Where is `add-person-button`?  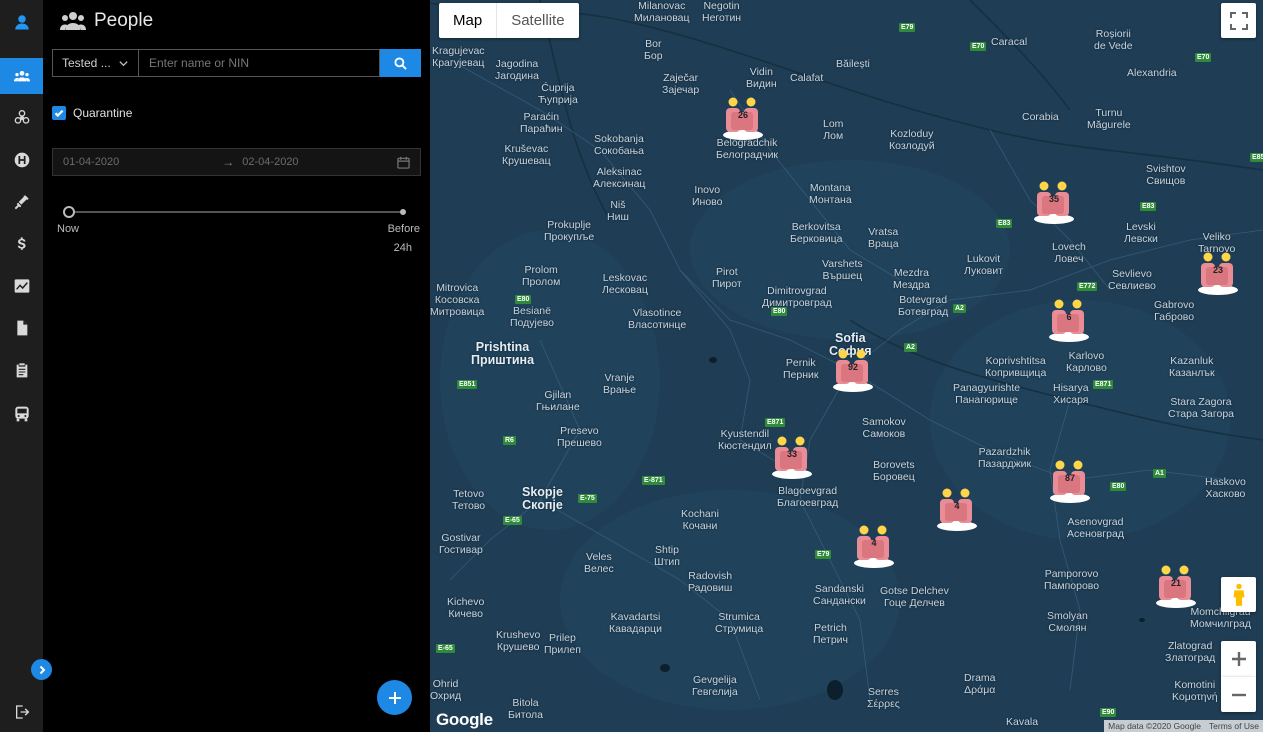 add-person-button is located at coordinates (394, 697).